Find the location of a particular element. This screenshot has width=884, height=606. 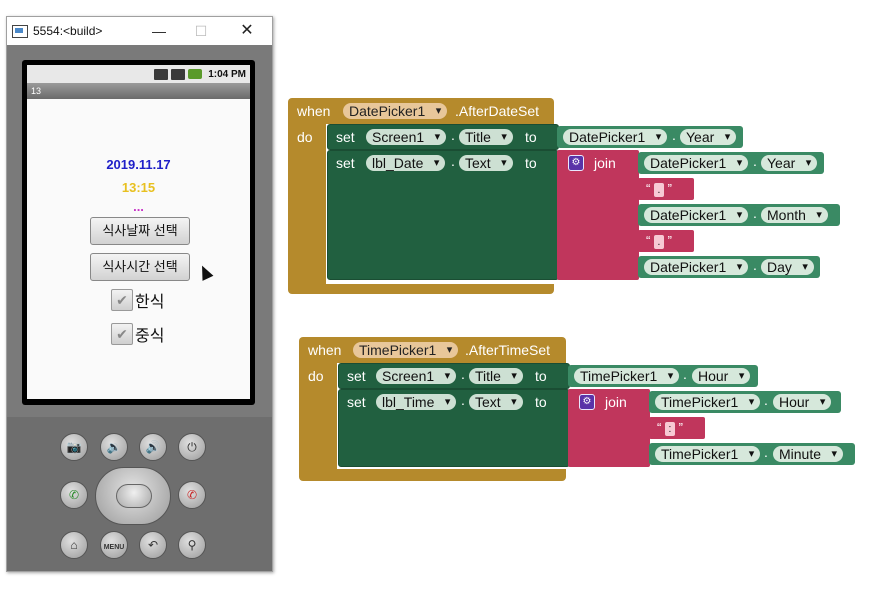

date-label: 2019.11.17 is located at coordinates (138, 164).